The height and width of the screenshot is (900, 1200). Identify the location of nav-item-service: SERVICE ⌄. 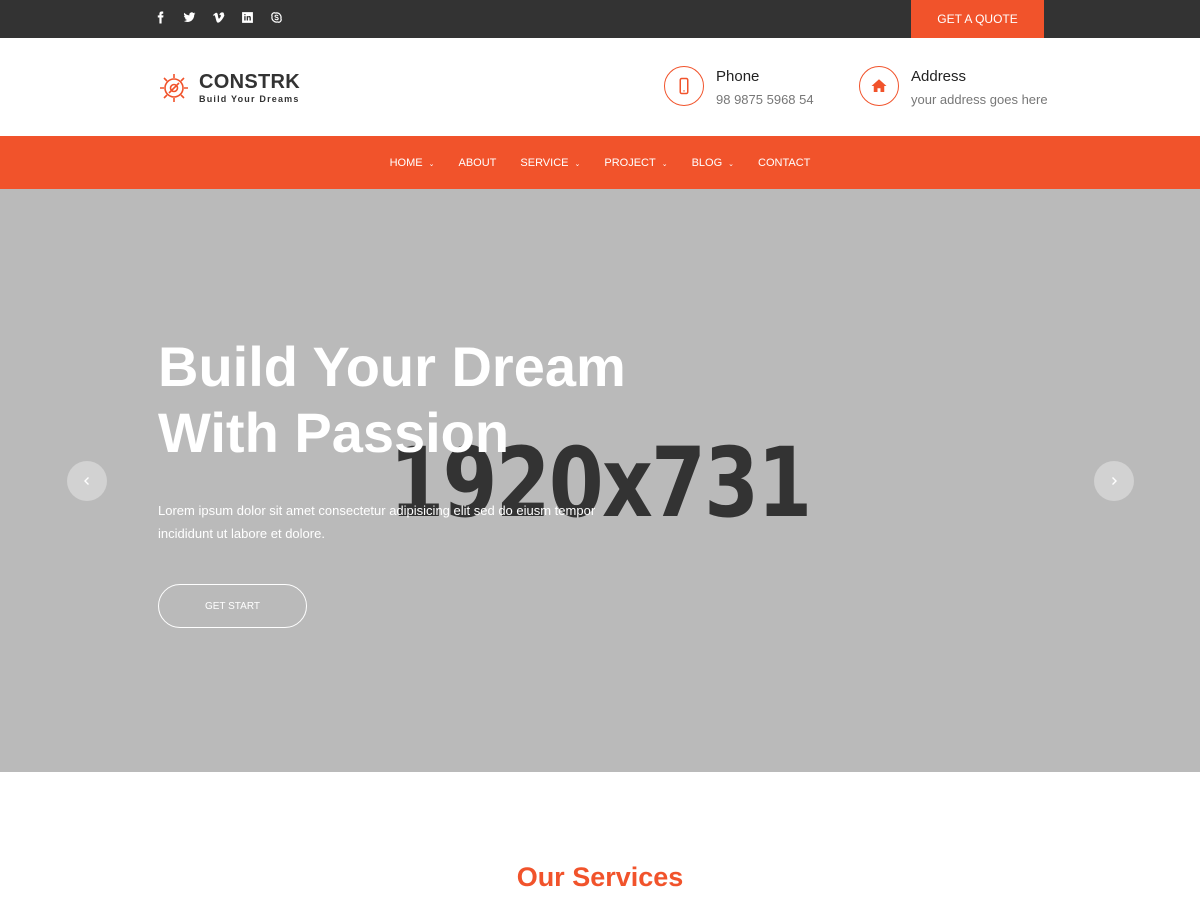
(550, 163).